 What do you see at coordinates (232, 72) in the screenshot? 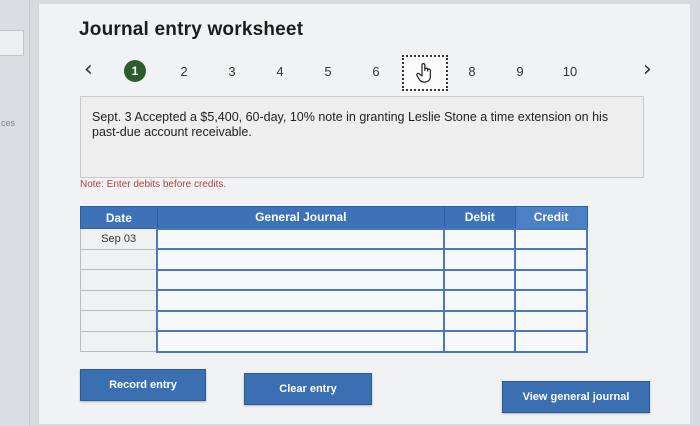
I see `step-3: 3` at bounding box center [232, 72].